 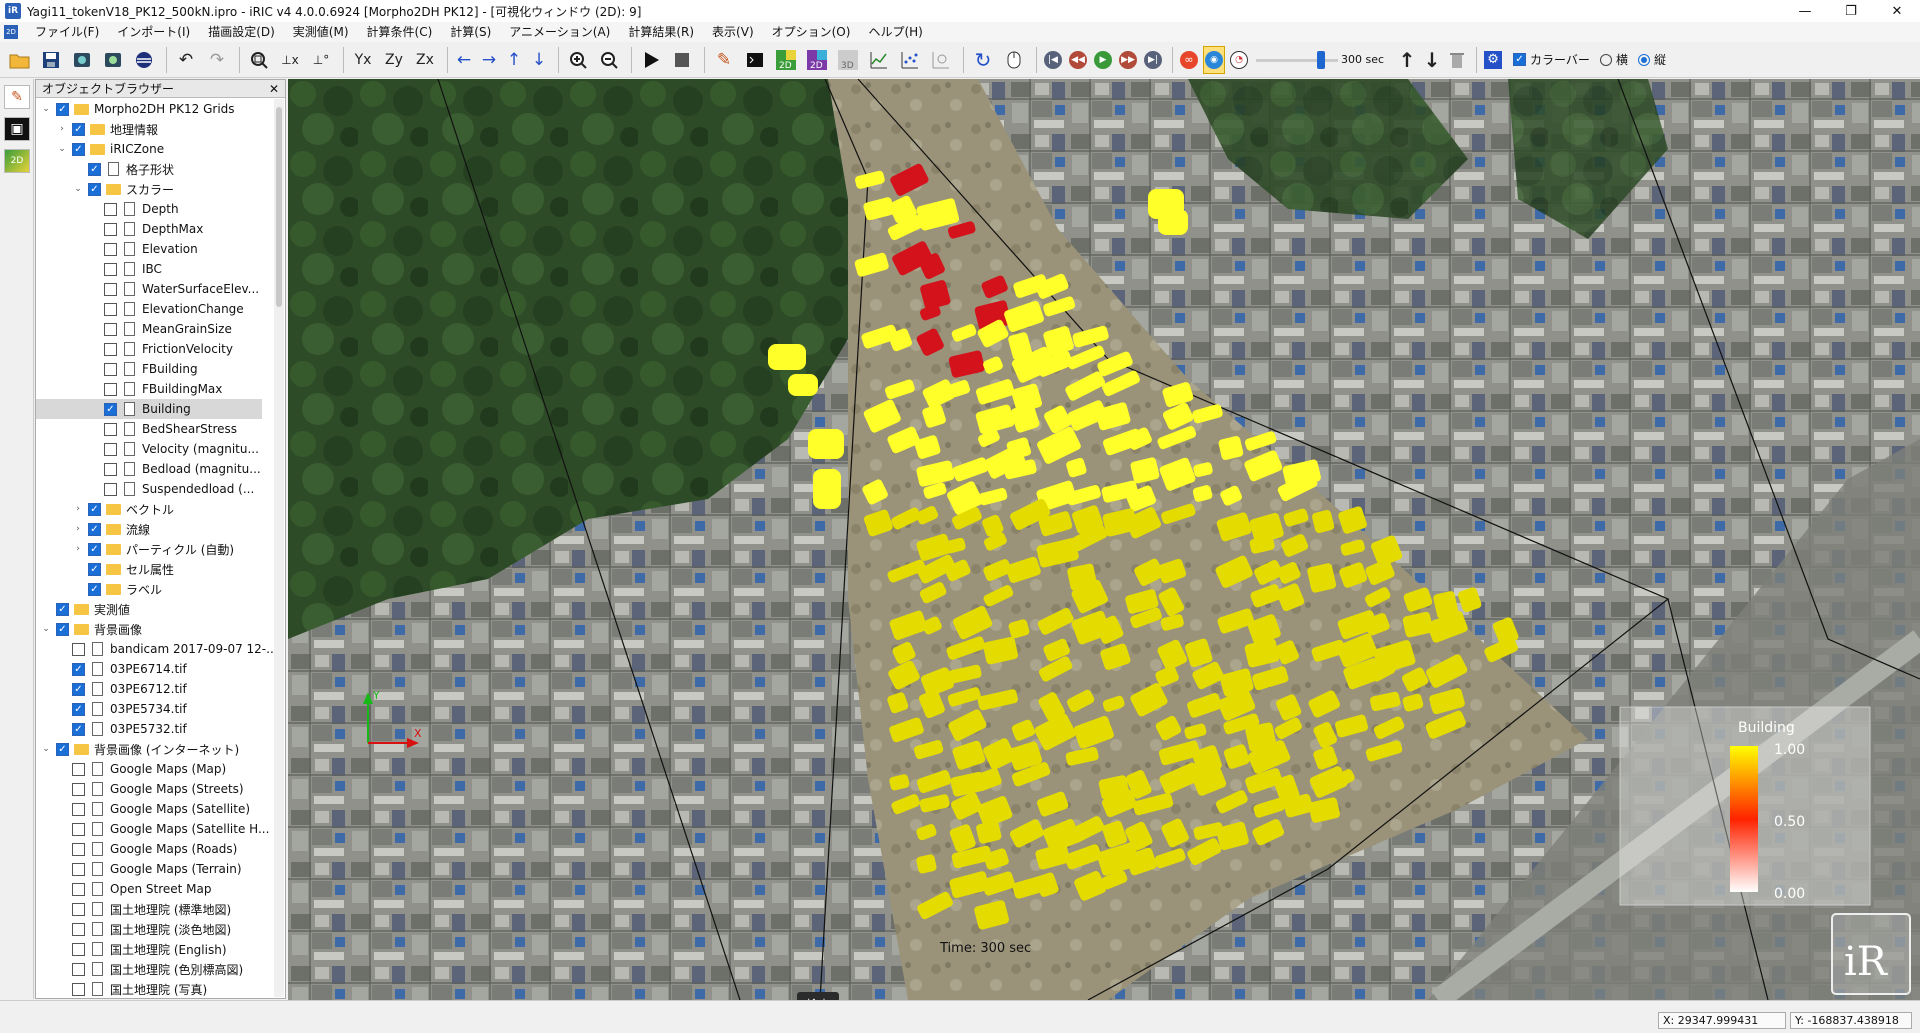 I want to click on mouse-help-icon, so click(x=1014, y=60).